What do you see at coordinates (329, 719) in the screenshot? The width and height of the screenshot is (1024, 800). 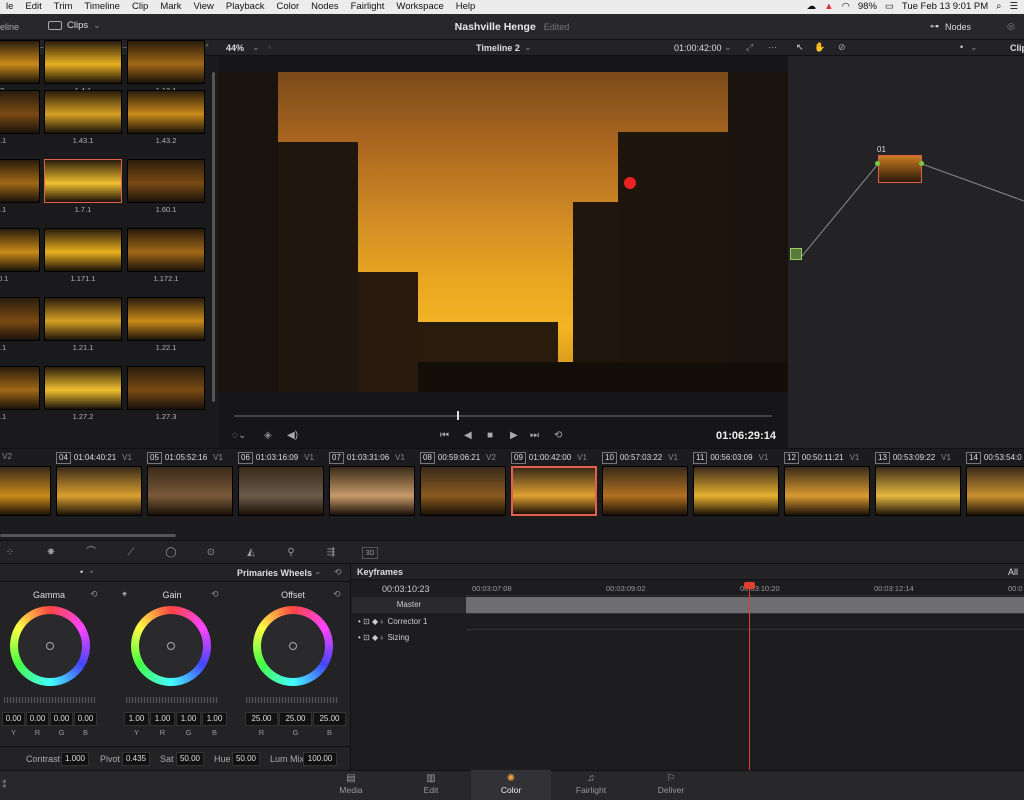 I see `offset-value-b: 25.00` at bounding box center [329, 719].